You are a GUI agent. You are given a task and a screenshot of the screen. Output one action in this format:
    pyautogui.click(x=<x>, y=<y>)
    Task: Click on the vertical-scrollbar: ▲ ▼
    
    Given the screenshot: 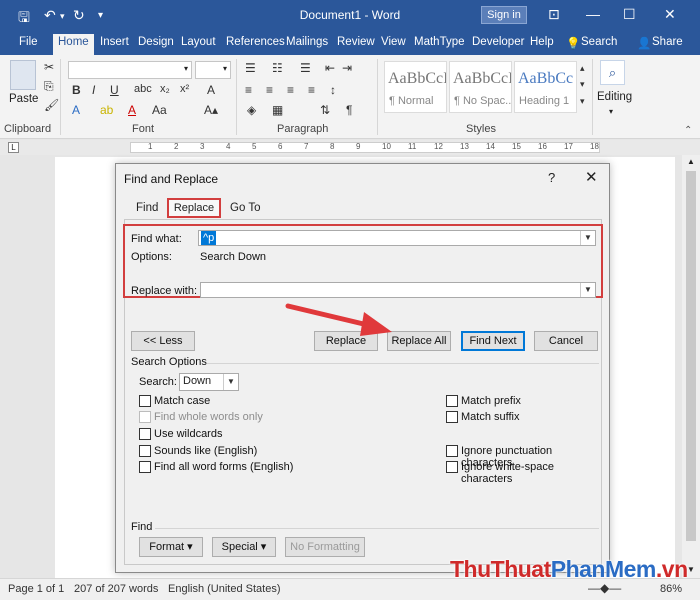 What is the action you would take?
    pyautogui.click(x=691, y=366)
    